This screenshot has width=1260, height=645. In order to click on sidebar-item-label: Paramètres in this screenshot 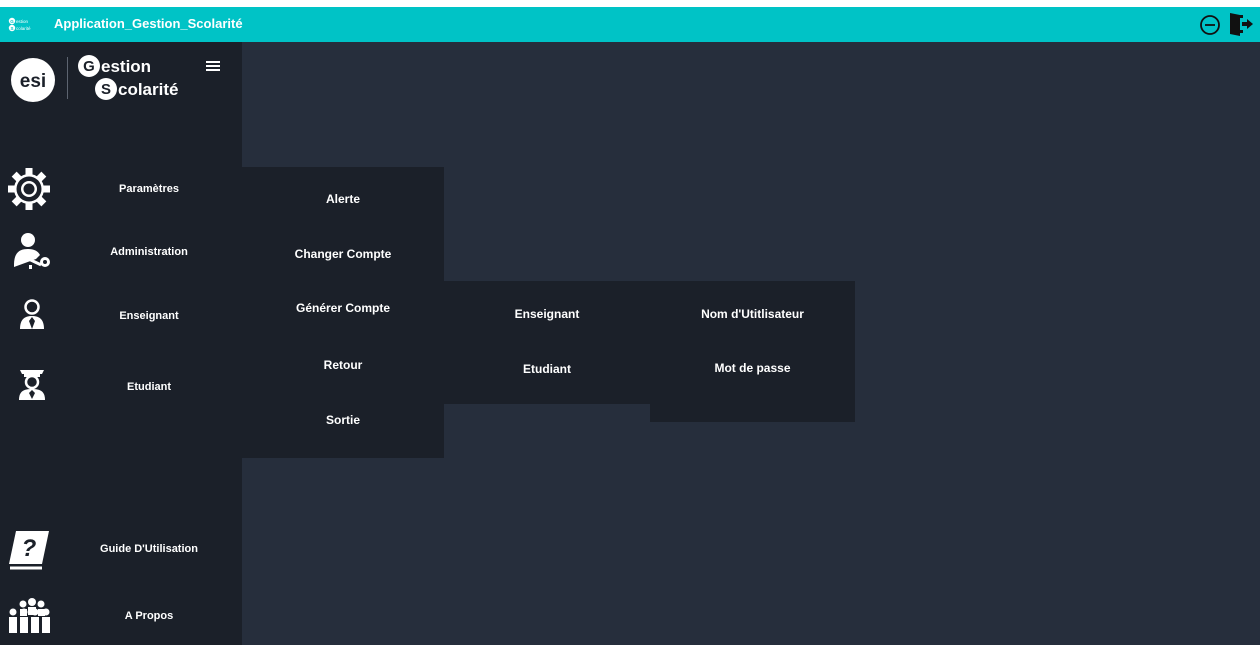, I will do `click(149, 189)`.